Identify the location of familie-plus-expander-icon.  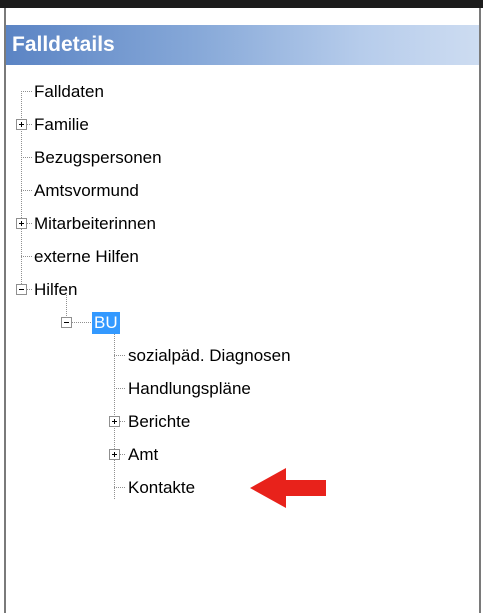
(21, 124).